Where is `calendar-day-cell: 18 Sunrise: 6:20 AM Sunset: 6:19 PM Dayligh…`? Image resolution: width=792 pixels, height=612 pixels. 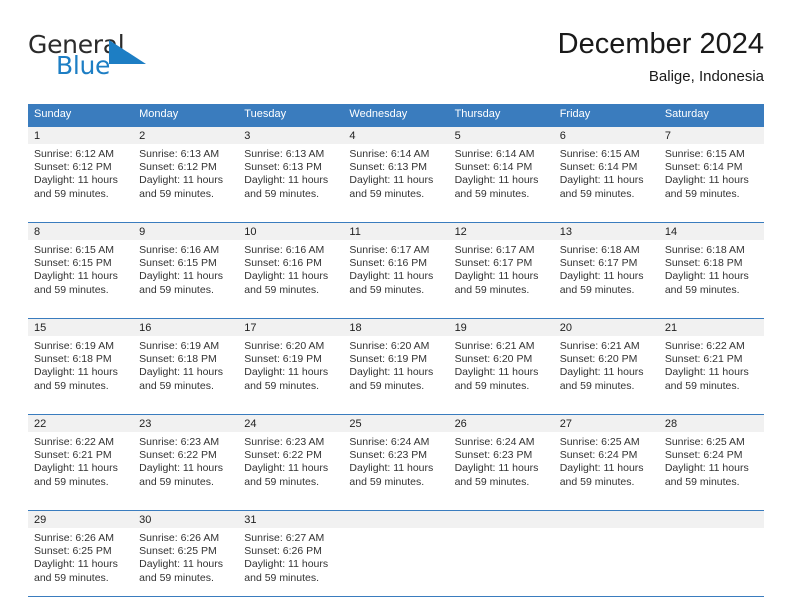 calendar-day-cell: 18 Sunrise: 6:20 AM Sunset: 6:19 PM Dayligh… is located at coordinates (396, 361).